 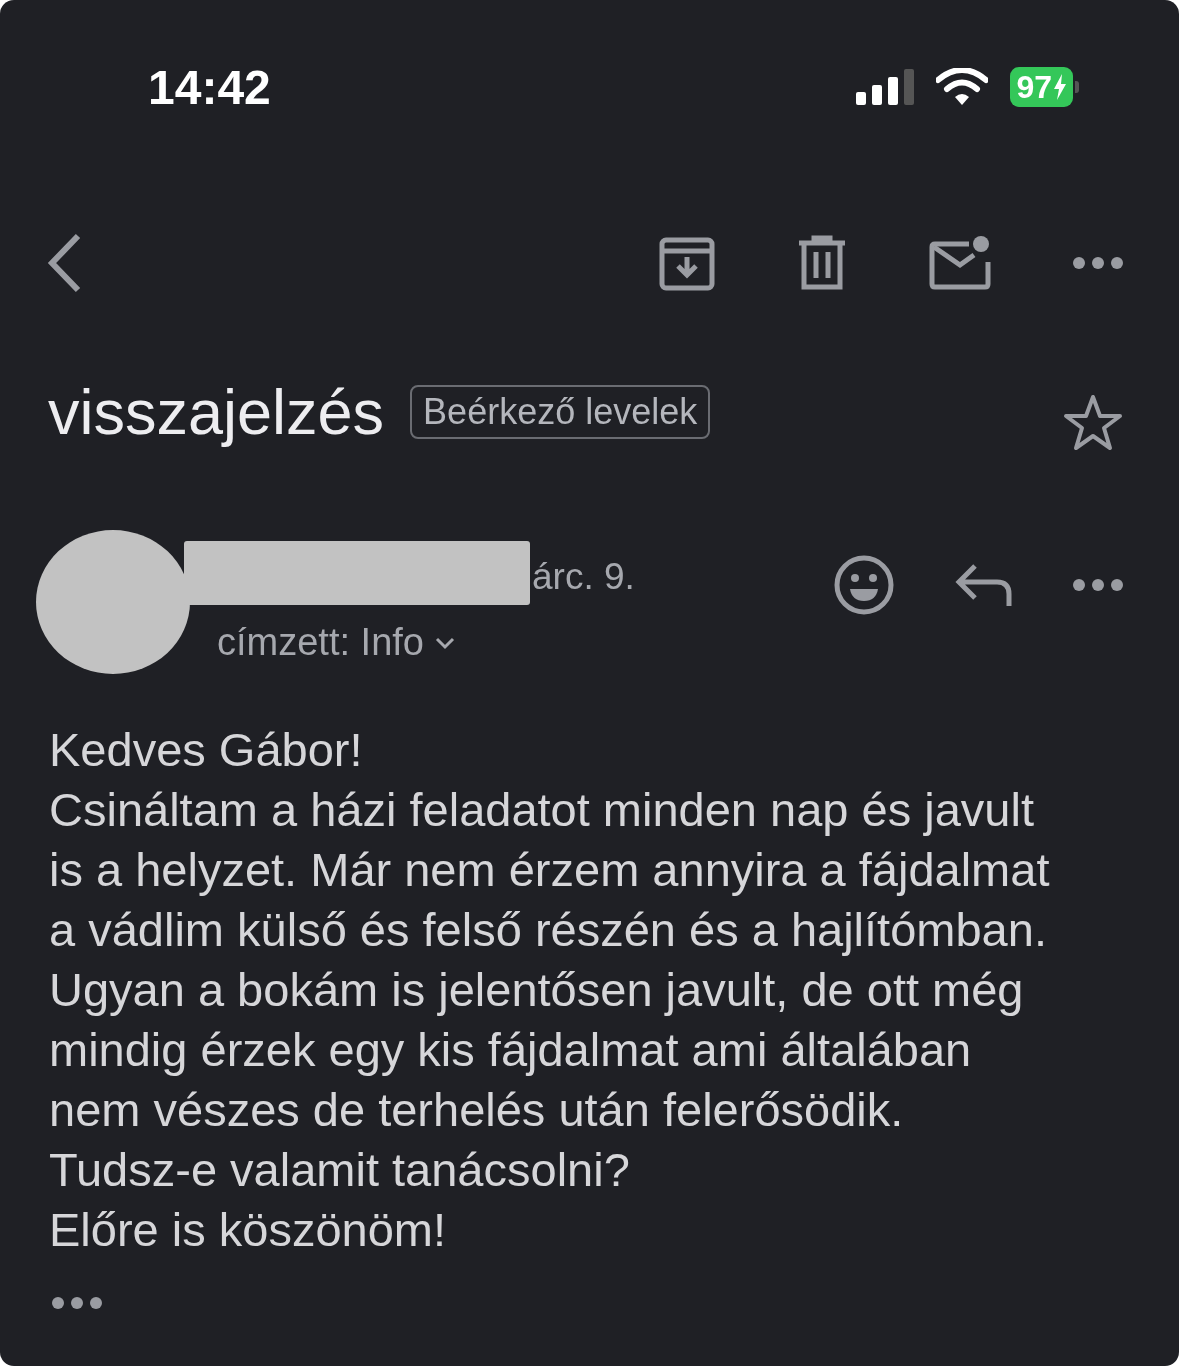 What do you see at coordinates (1098, 585) in the screenshot?
I see `message-more-button` at bounding box center [1098, 585].